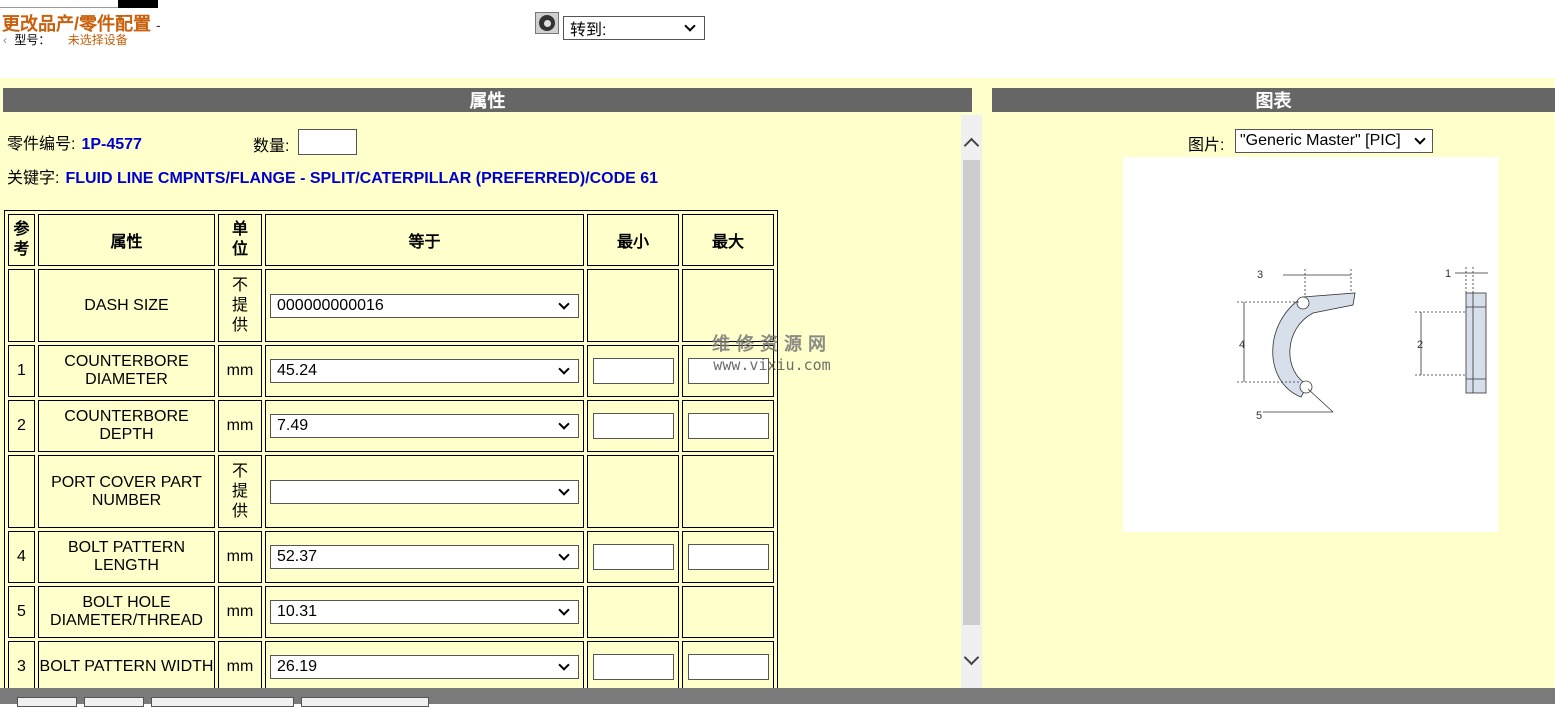  I want to click on equals-select: 000000000016, so click(424, 305).